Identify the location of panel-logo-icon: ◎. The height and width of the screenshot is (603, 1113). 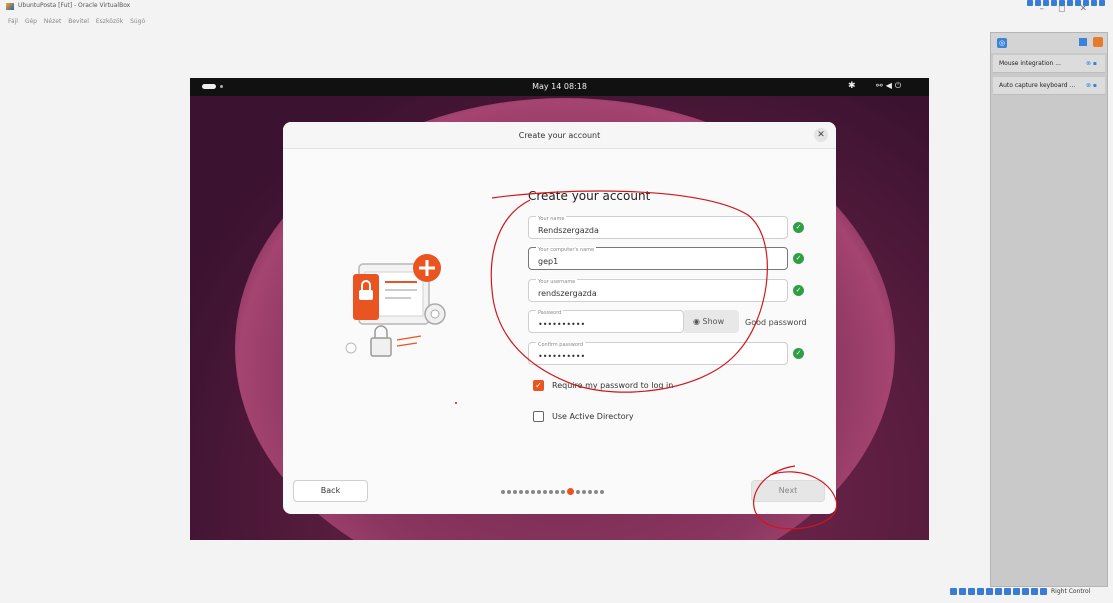
(1002, 43).